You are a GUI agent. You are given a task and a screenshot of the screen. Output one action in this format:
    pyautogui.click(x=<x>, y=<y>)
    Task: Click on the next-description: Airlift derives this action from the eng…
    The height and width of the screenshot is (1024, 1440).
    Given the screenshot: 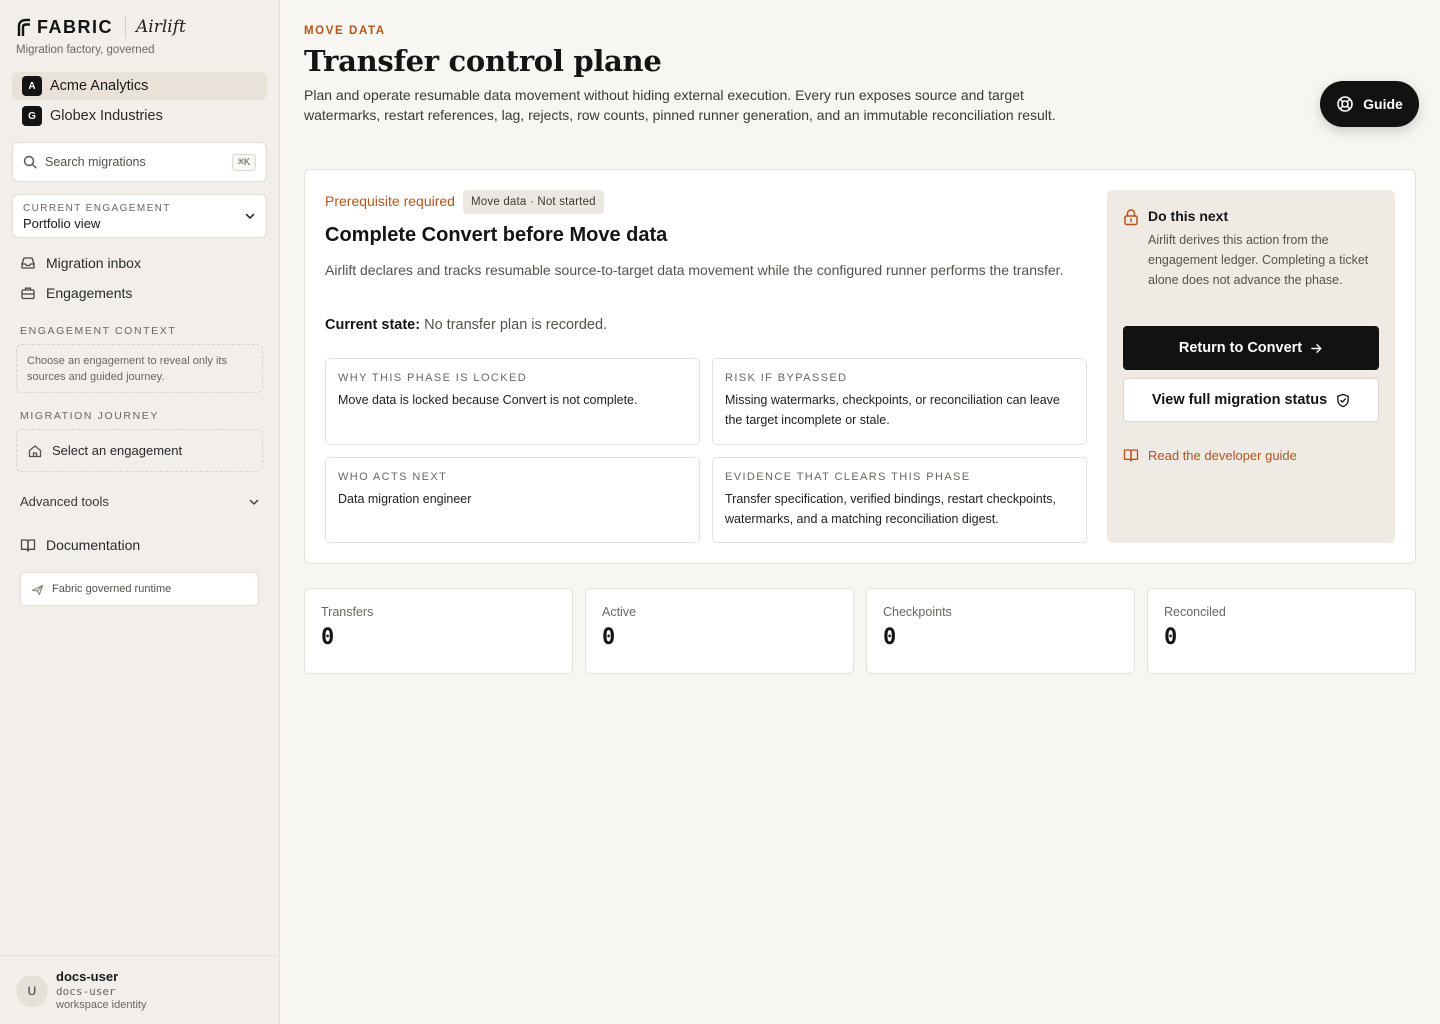 What is the action you would take?
    pyautogui.click(x=1258, y=260)
    